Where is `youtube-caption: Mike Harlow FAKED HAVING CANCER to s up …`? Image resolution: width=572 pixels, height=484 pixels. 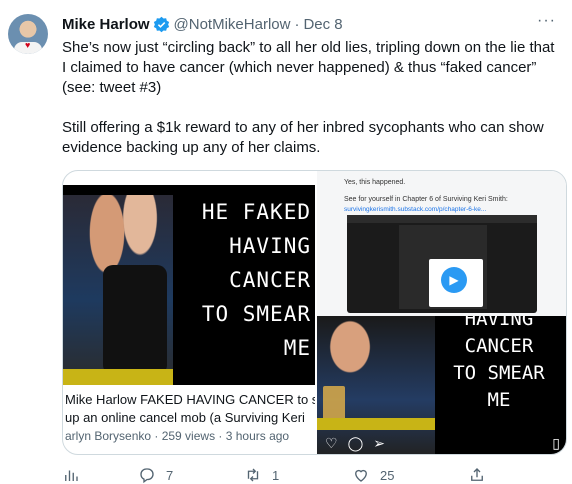 youtube-caption: Mike Harlow FAKED HAVING CANCER to s up … is located at coordinates (189, 418).